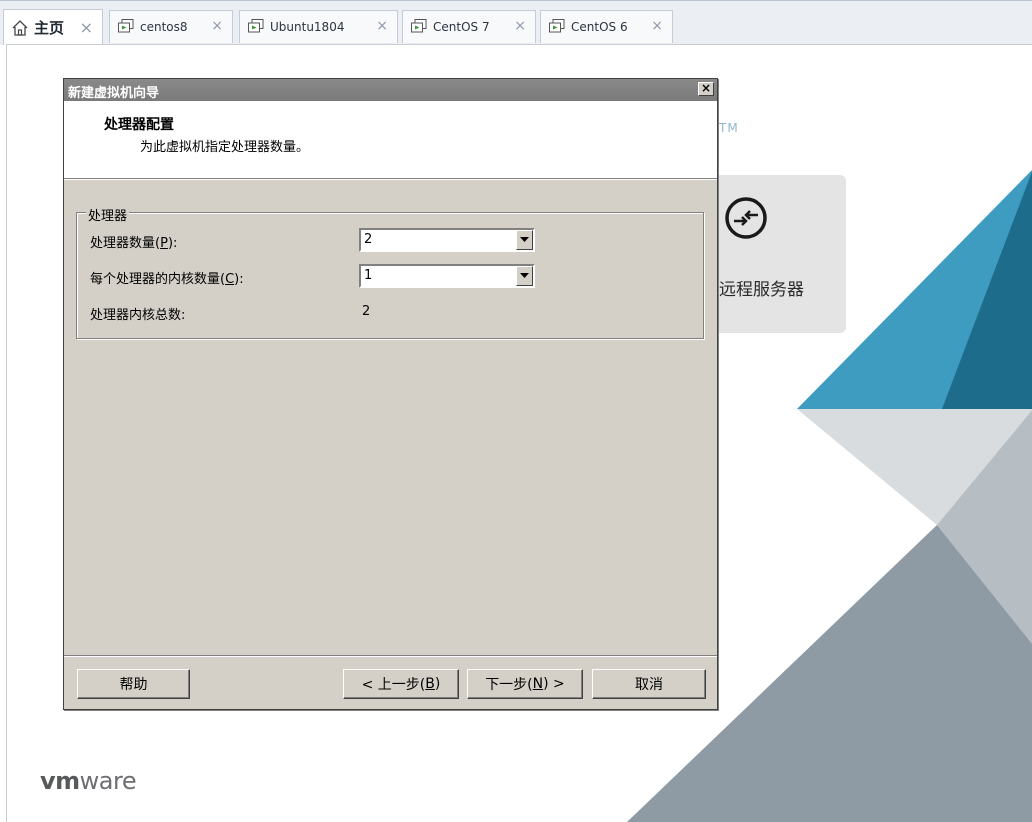  I want to click on tab-label: Ubuntu1804, so click(307, 27).